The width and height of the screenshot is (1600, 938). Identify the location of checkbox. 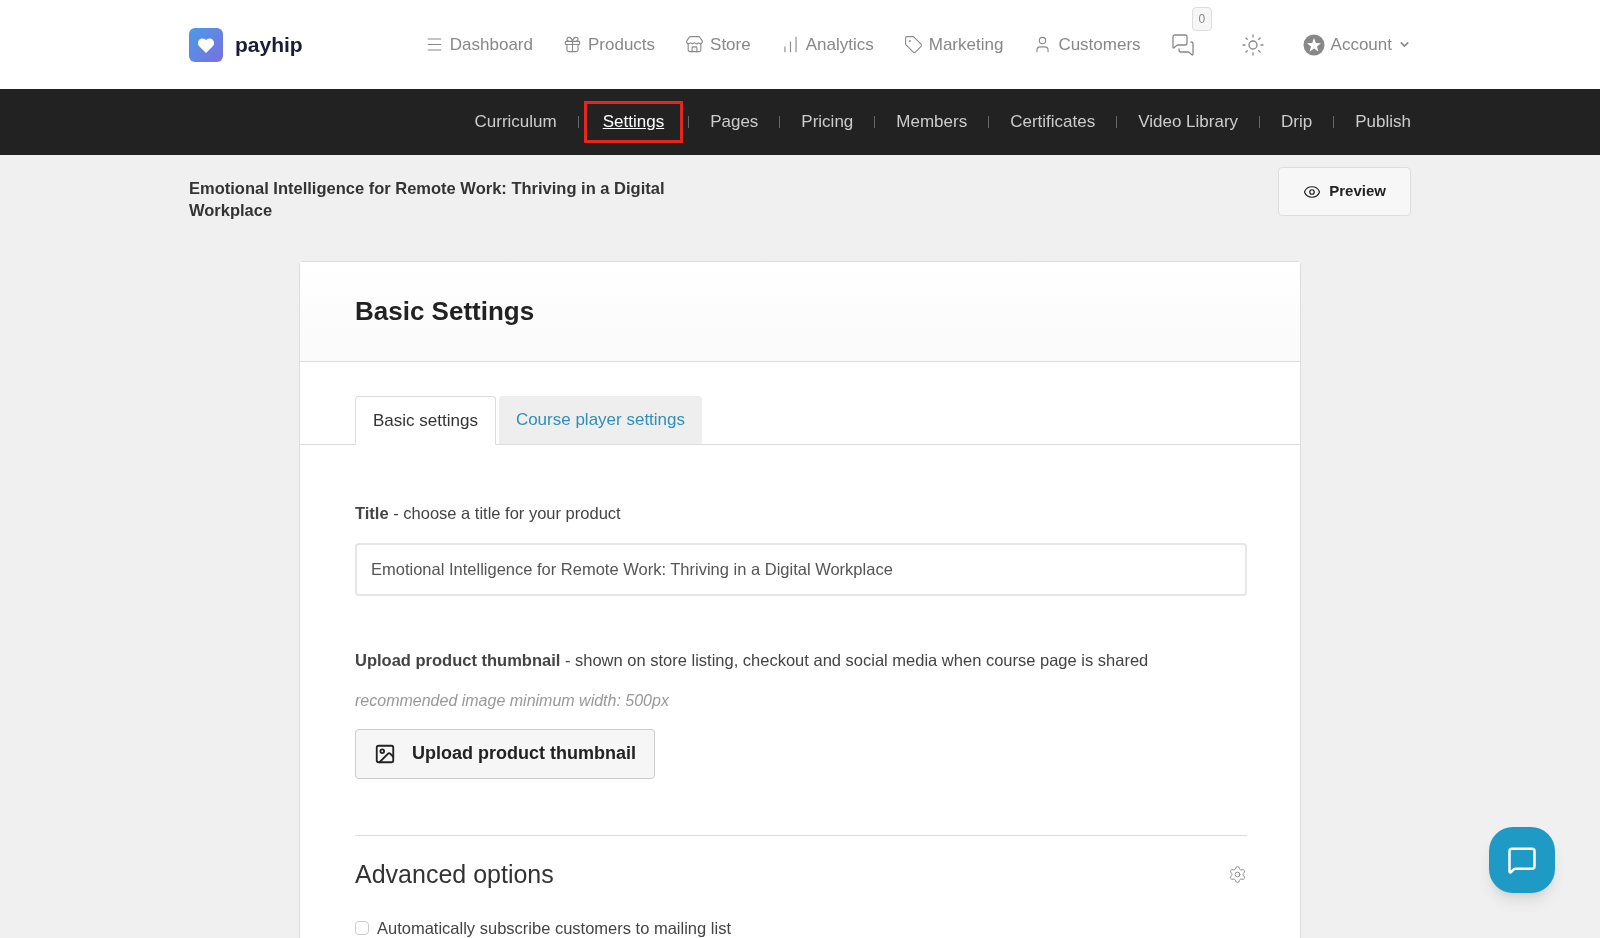
(362, 928).